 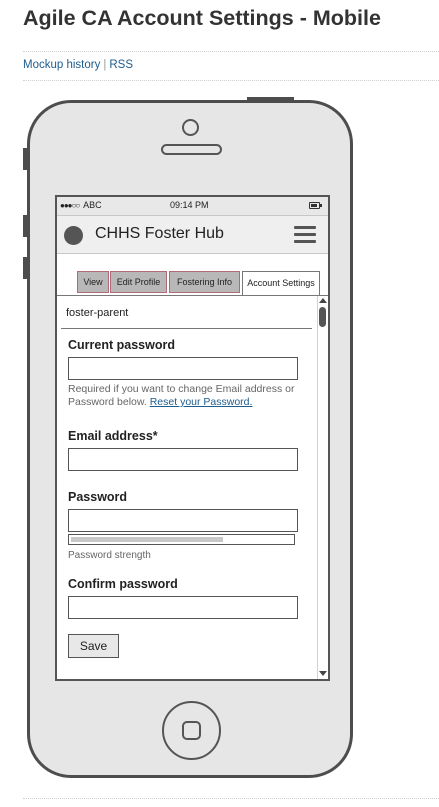 I want to click on status-time: 09:14 PM, so click(x=189, y=205).